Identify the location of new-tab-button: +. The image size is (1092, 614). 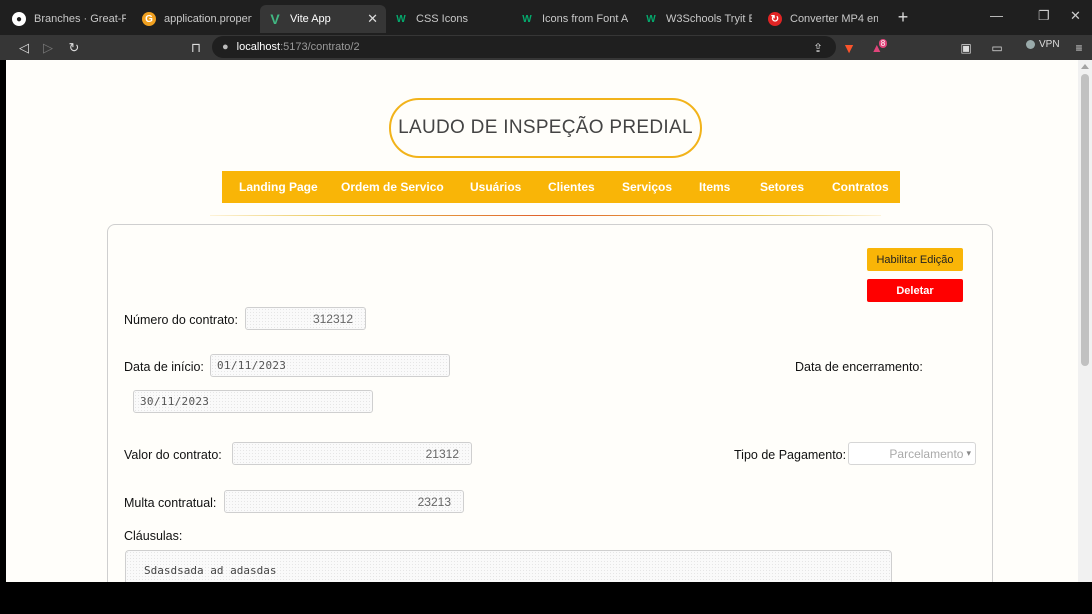
(903, 17).